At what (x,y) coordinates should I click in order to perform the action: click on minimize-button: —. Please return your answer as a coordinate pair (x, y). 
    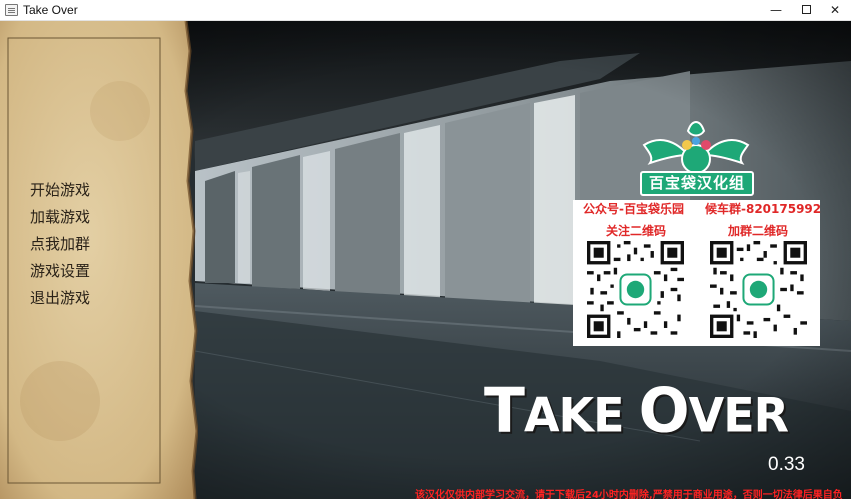
    Looking at the image, I should click on (776, 10).